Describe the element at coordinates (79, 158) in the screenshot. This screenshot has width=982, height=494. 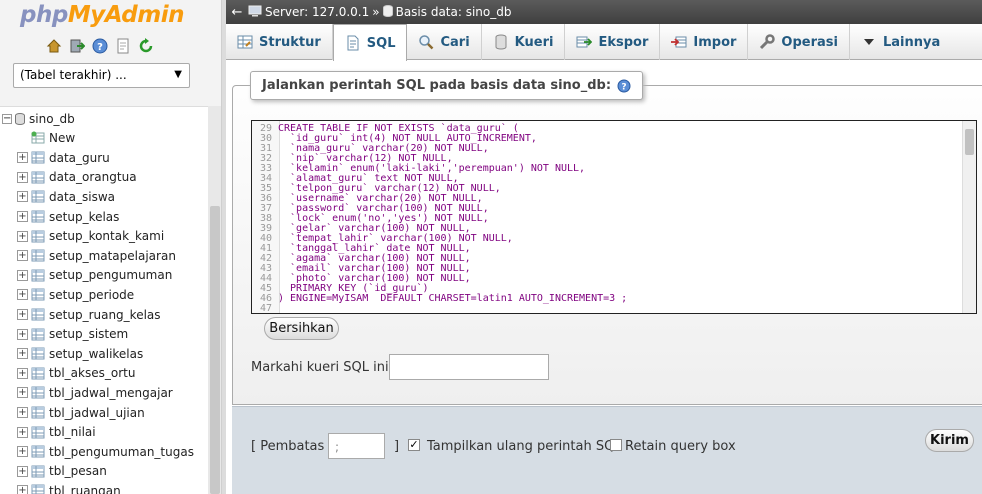
I see `table-name: data_guru` at that location.